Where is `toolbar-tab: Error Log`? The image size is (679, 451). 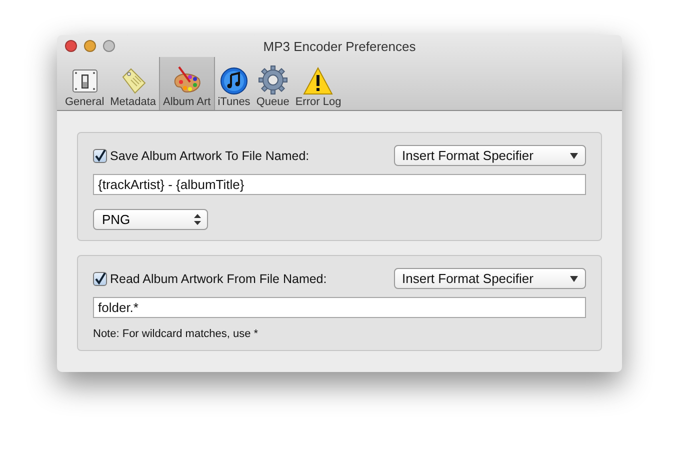
toolbar-tab: Error Log is located at coordinates (318, 83).